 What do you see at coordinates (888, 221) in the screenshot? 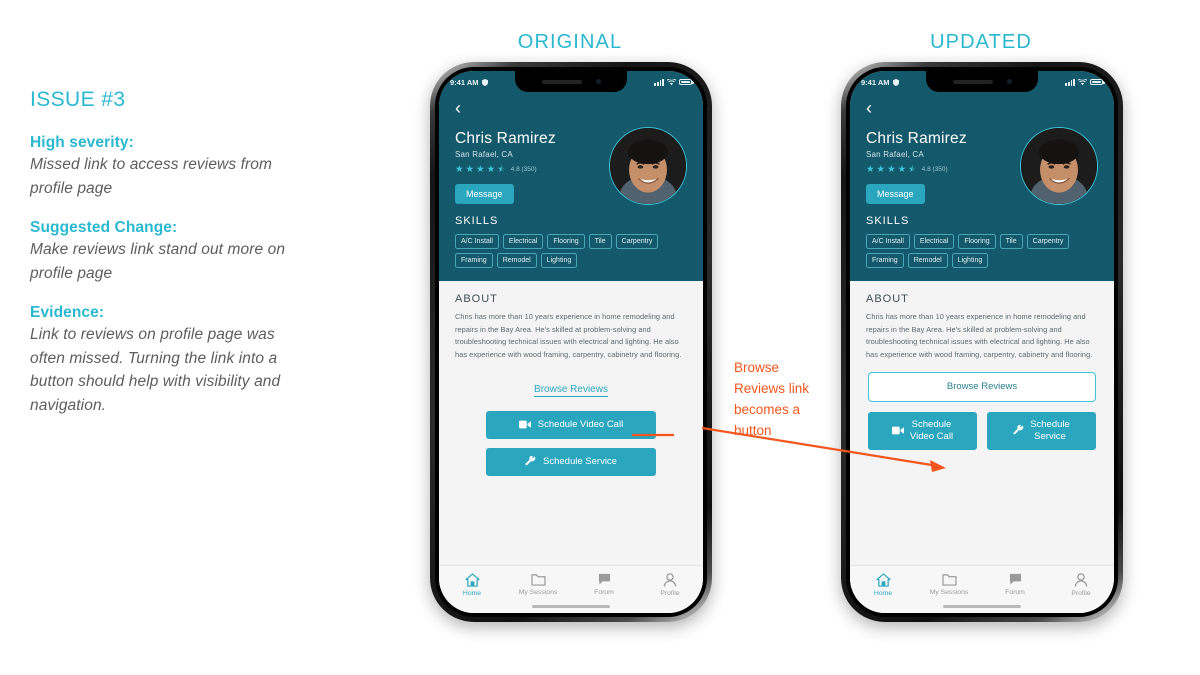
I see `skills-title: SKILLS` at bounding box center [888, 221].